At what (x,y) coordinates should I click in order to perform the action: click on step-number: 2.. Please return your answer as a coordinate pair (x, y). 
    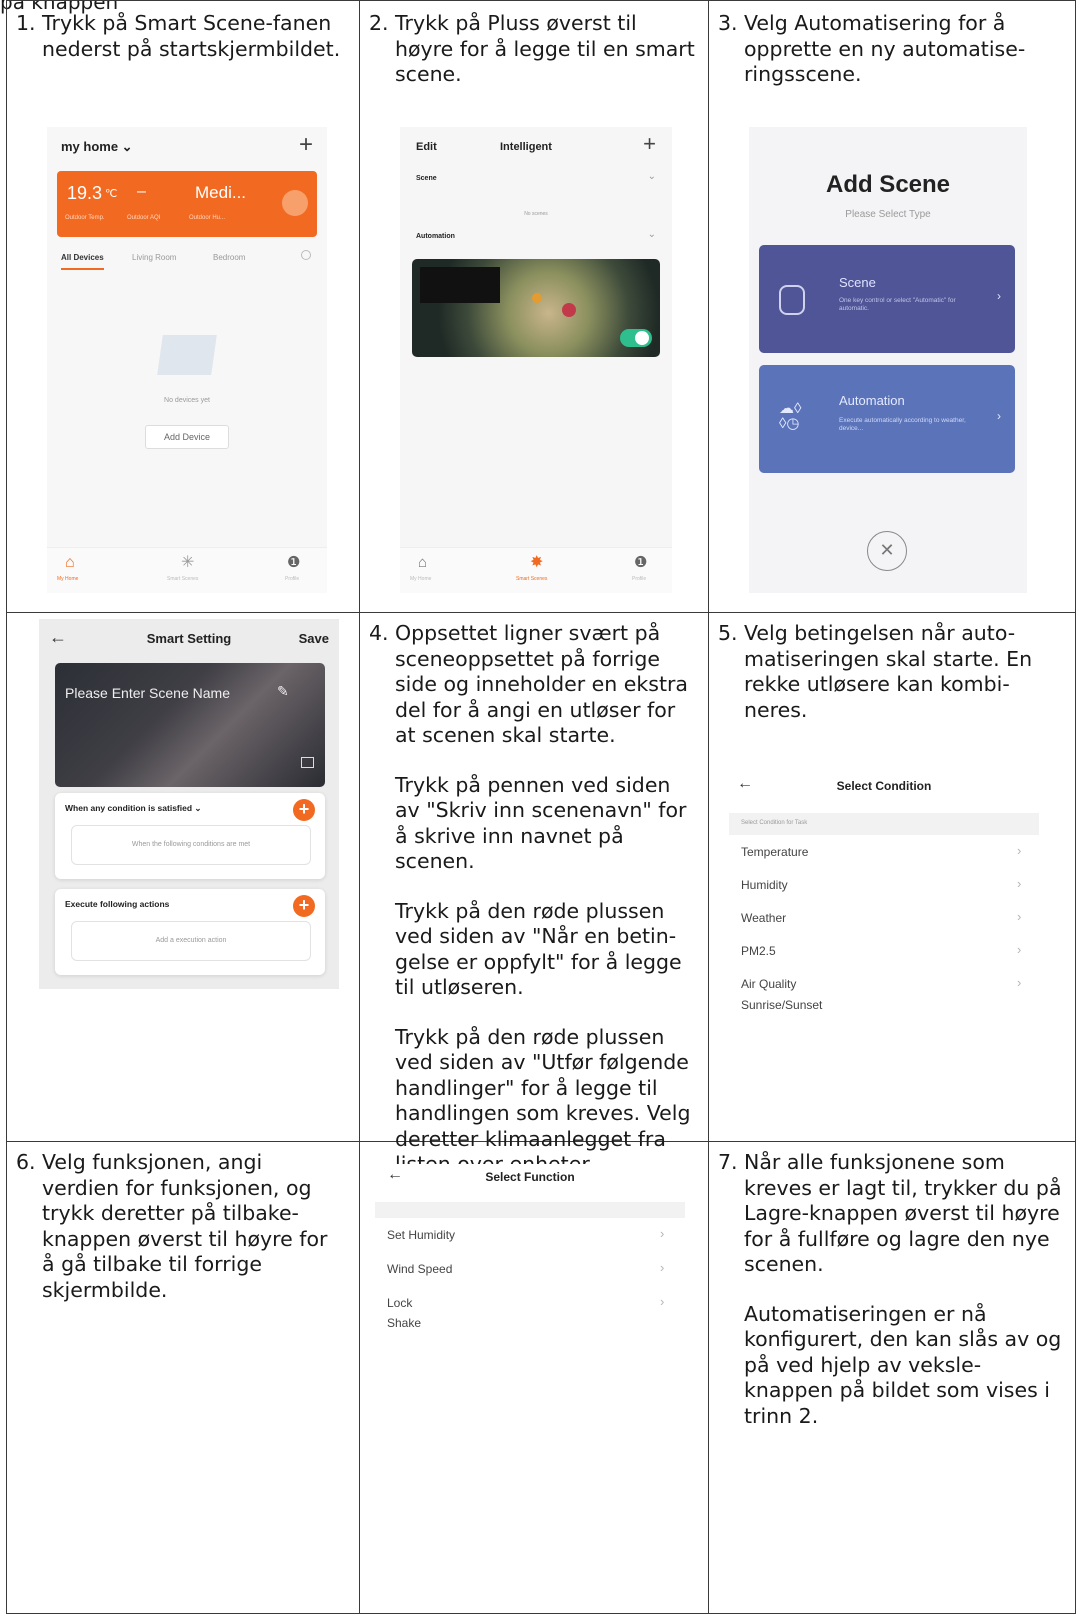
    Looking at the image, I should click on (379, 23).